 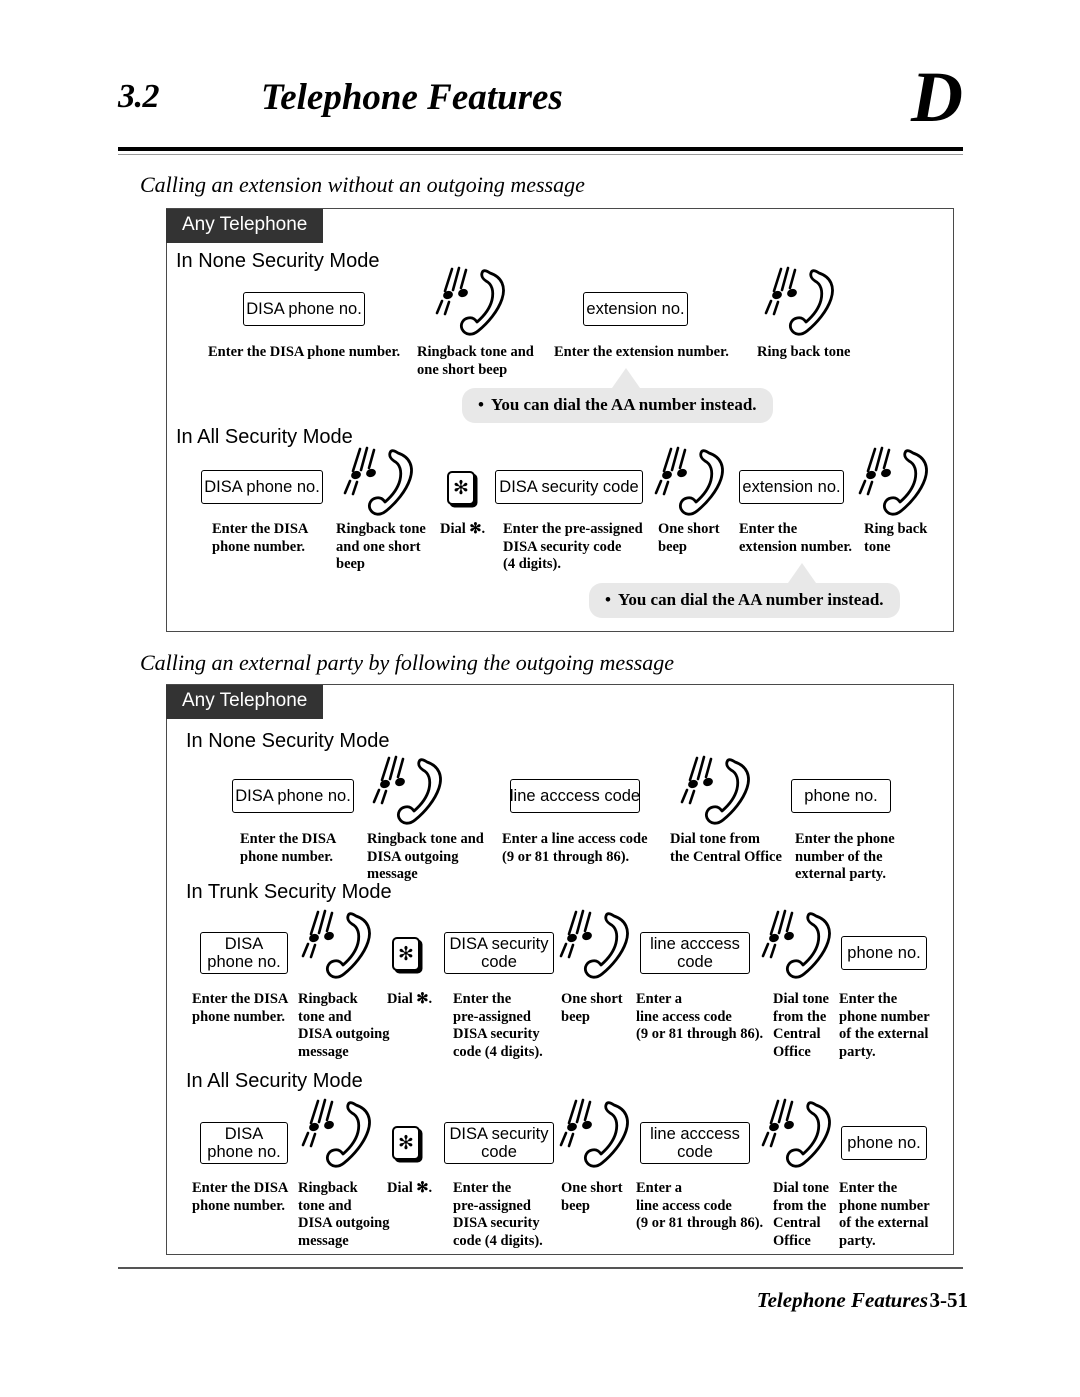 I want to click on caption-enter-disa-phone-number-3: Enter the DISA phone number., so click(x=288, y=848).